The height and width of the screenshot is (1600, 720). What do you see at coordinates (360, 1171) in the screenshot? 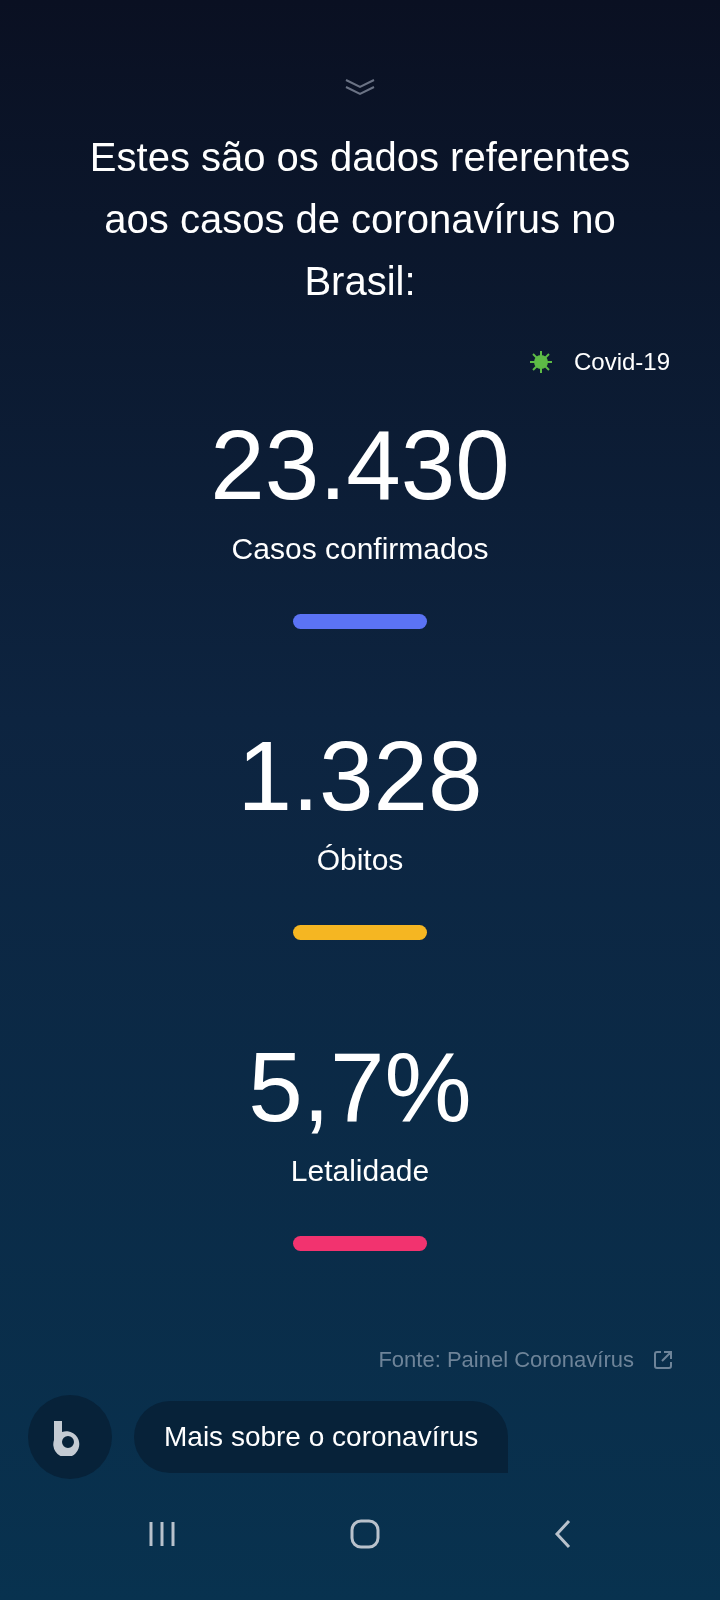
I see `stat-label: Letalidade` at bounding box center [360, 1171].